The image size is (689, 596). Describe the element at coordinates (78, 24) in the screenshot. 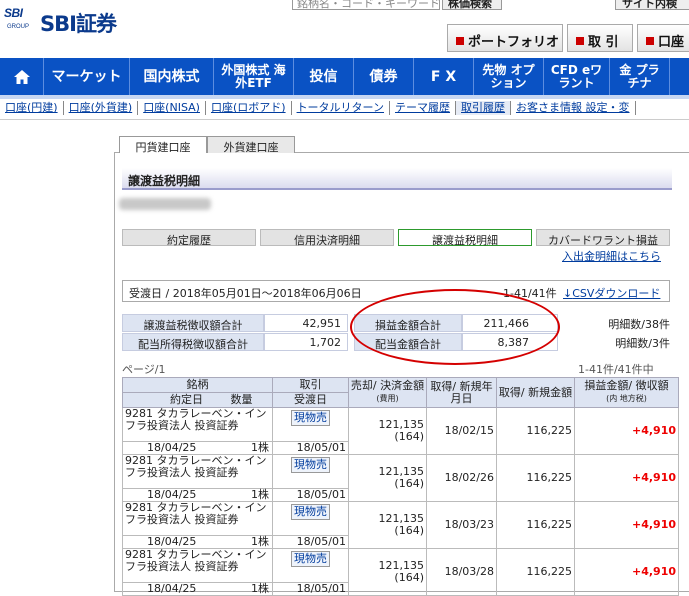

I see `logo-name: SBI証券` at that location.